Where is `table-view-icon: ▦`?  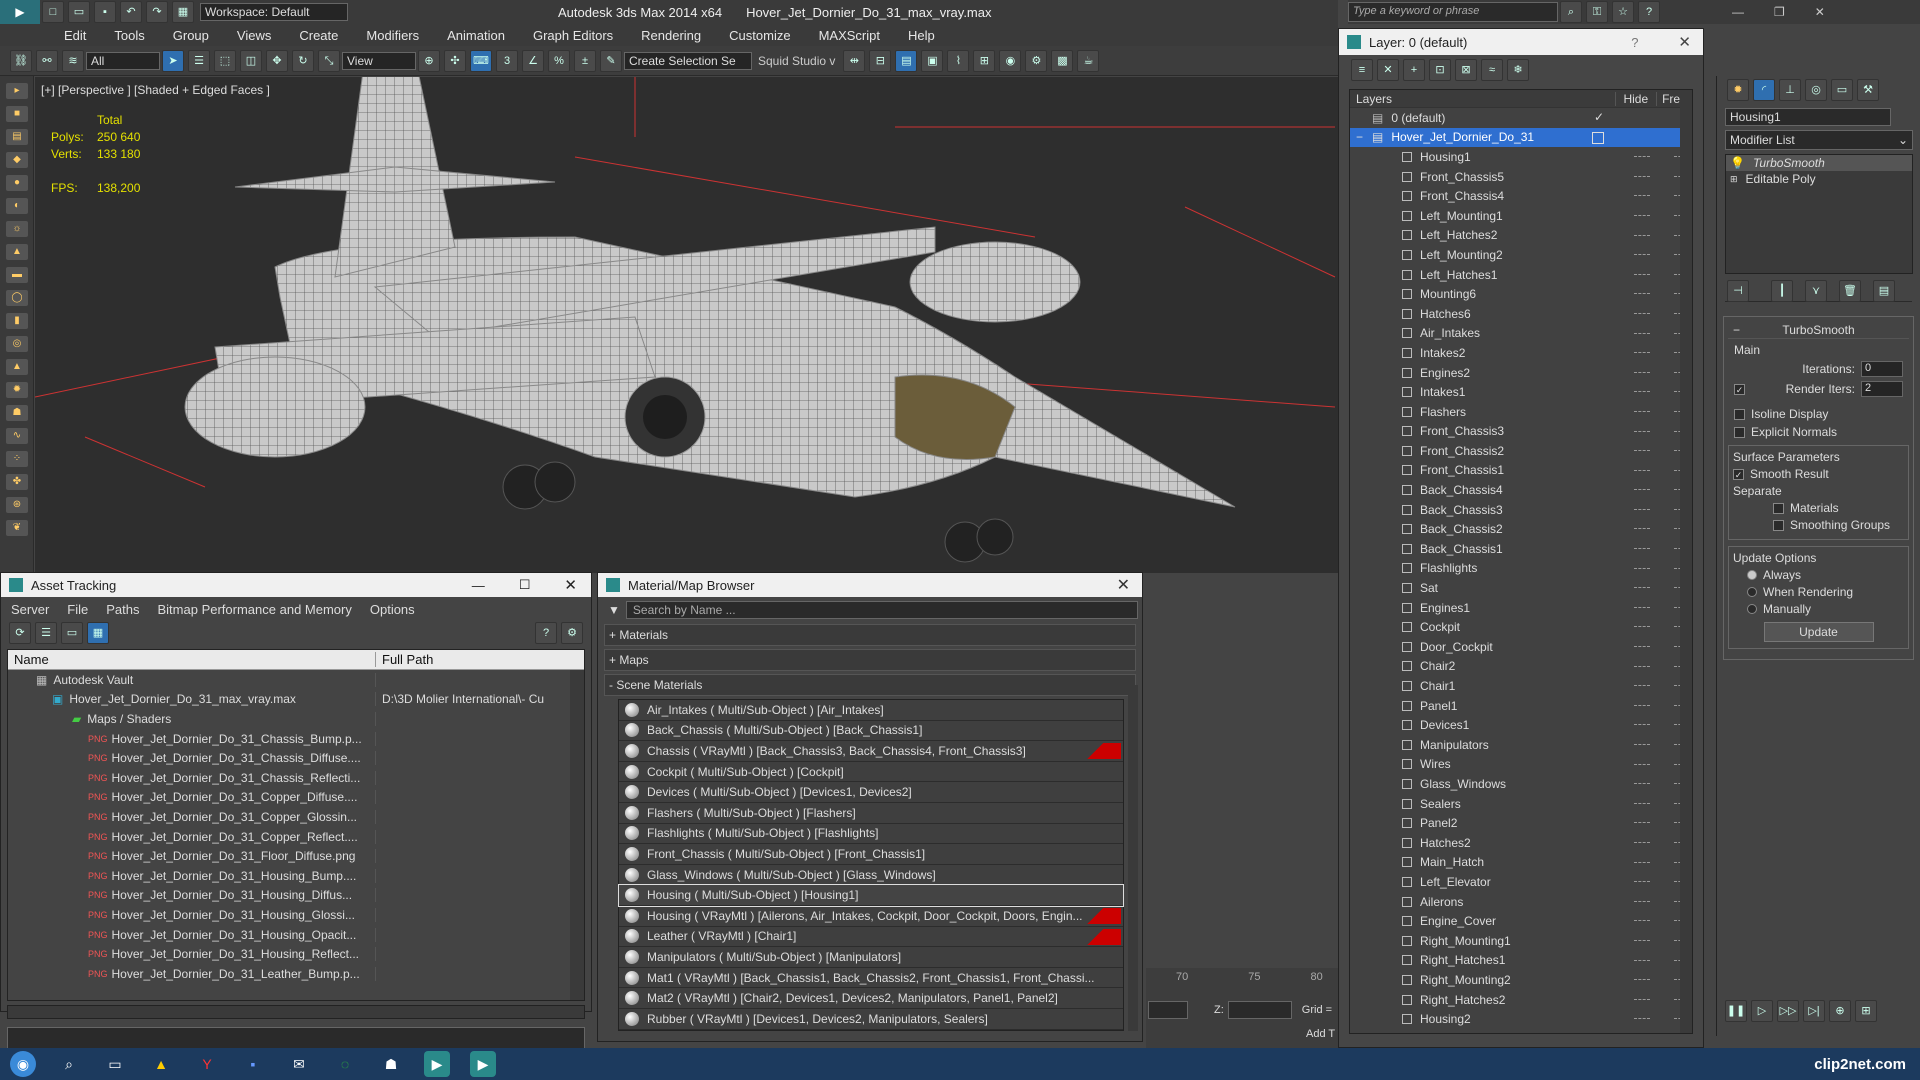 table-view-icon: ▦ is located at coordinates (98, 633).